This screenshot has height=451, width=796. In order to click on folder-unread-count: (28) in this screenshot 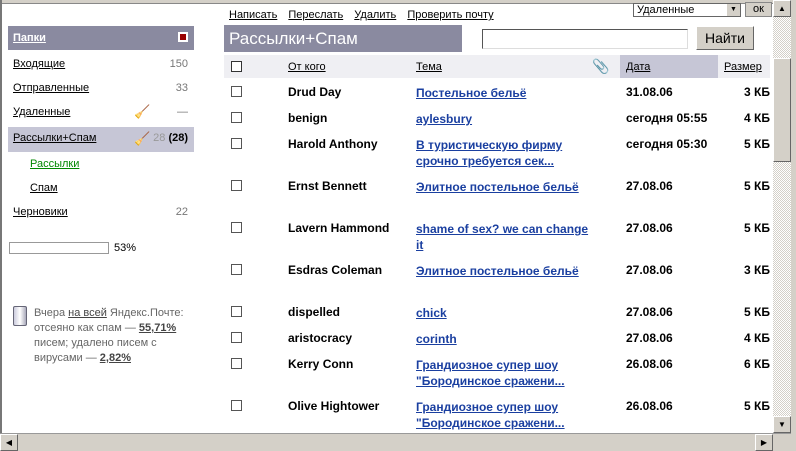, I will do `click(178, 138)`.